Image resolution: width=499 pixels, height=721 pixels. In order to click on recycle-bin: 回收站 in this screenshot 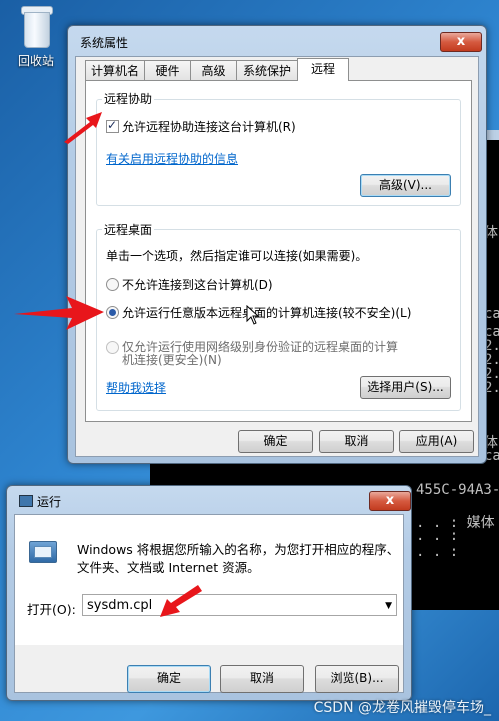, I will do `click(36, 36)`.